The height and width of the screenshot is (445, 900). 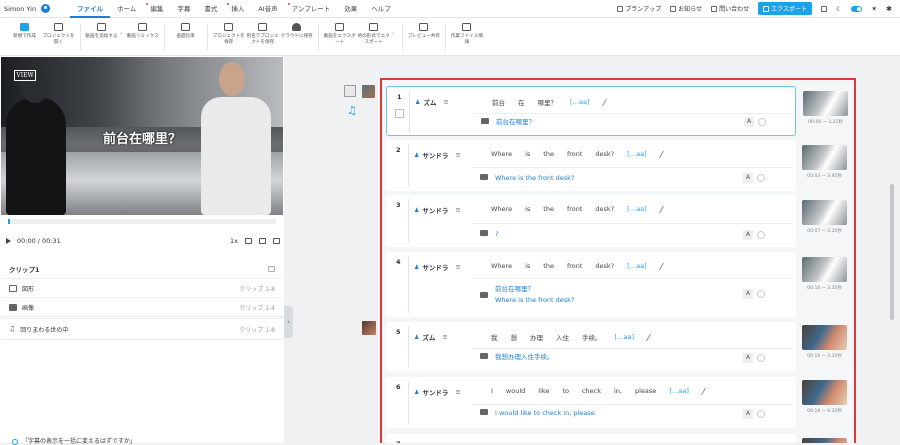 I want to click on menu-file: ファイル, so click(x=90, y=9).